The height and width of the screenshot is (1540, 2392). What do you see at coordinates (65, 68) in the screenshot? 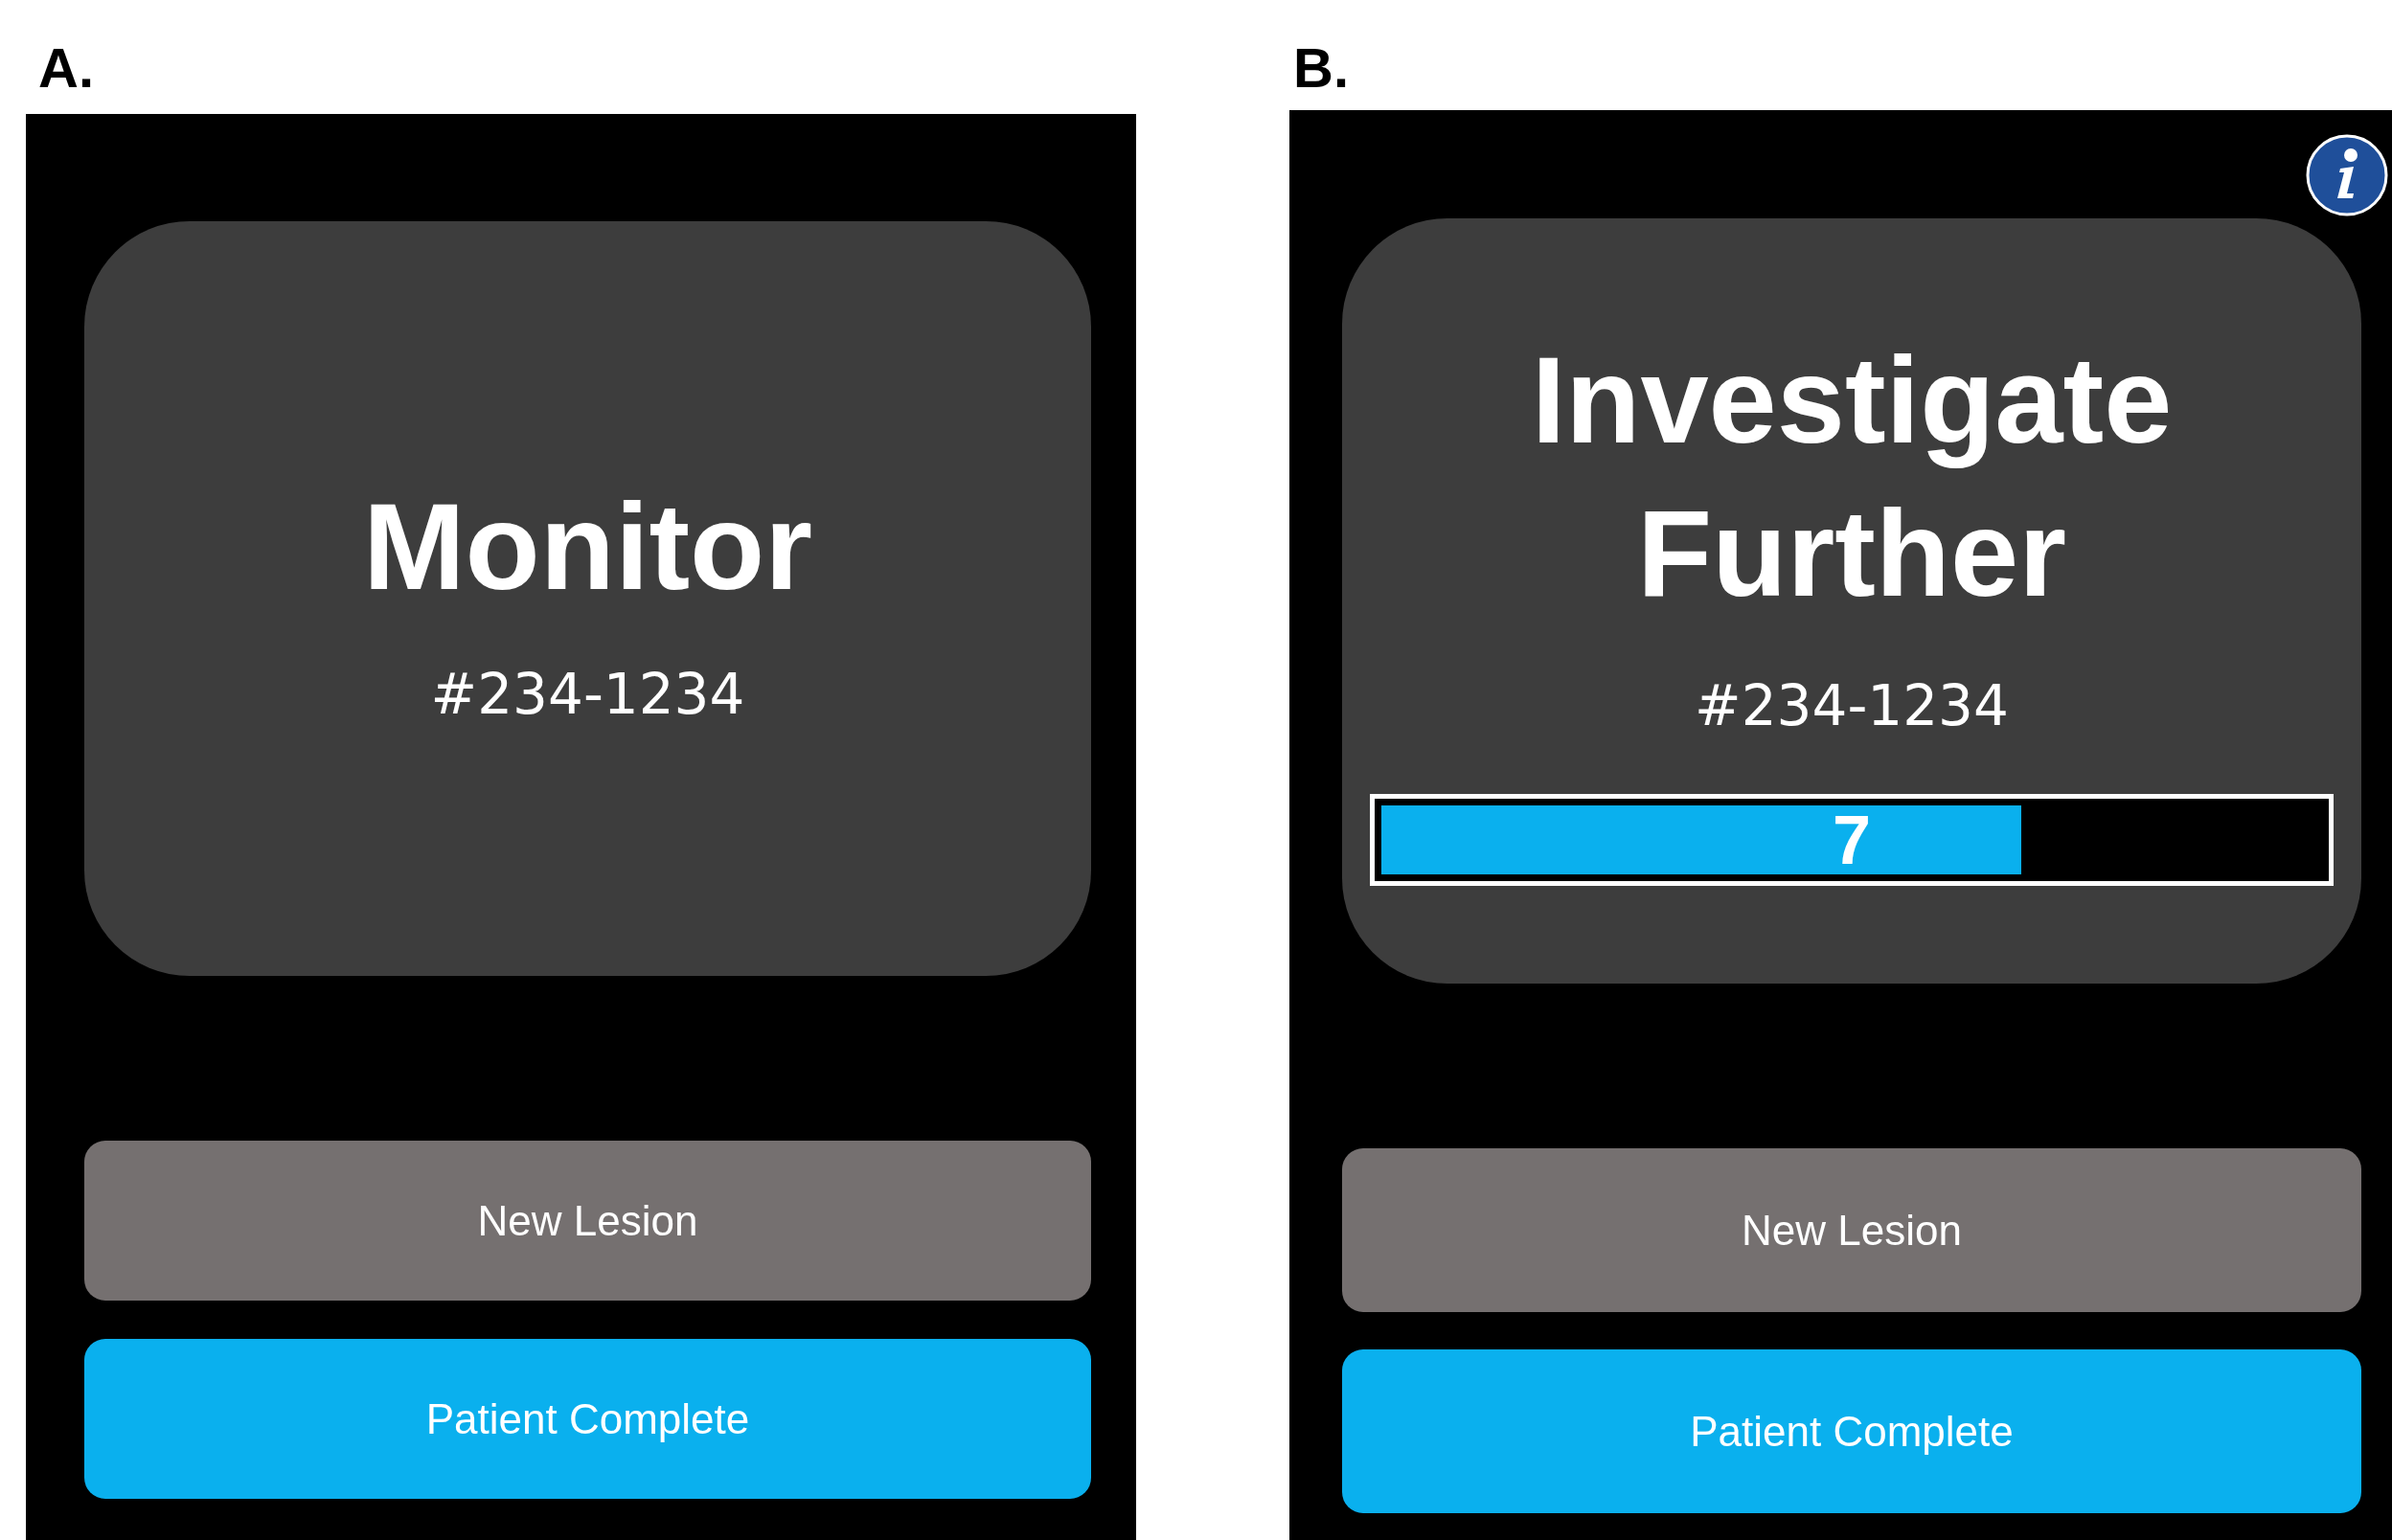
I see `panel-label: A.` at bounding box center [65, 68].